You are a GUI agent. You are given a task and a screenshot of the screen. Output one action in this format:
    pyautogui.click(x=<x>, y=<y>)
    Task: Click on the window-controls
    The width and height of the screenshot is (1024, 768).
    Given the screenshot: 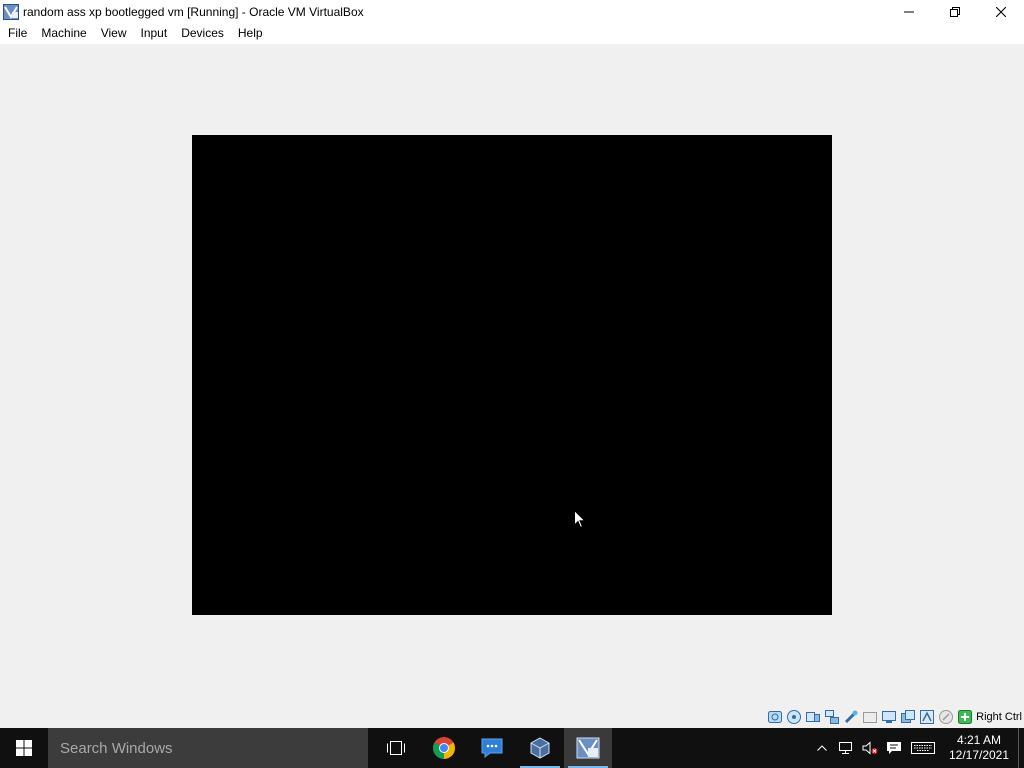 What is the action you would take?
    pyautogui.click(x=955, y=11)
    